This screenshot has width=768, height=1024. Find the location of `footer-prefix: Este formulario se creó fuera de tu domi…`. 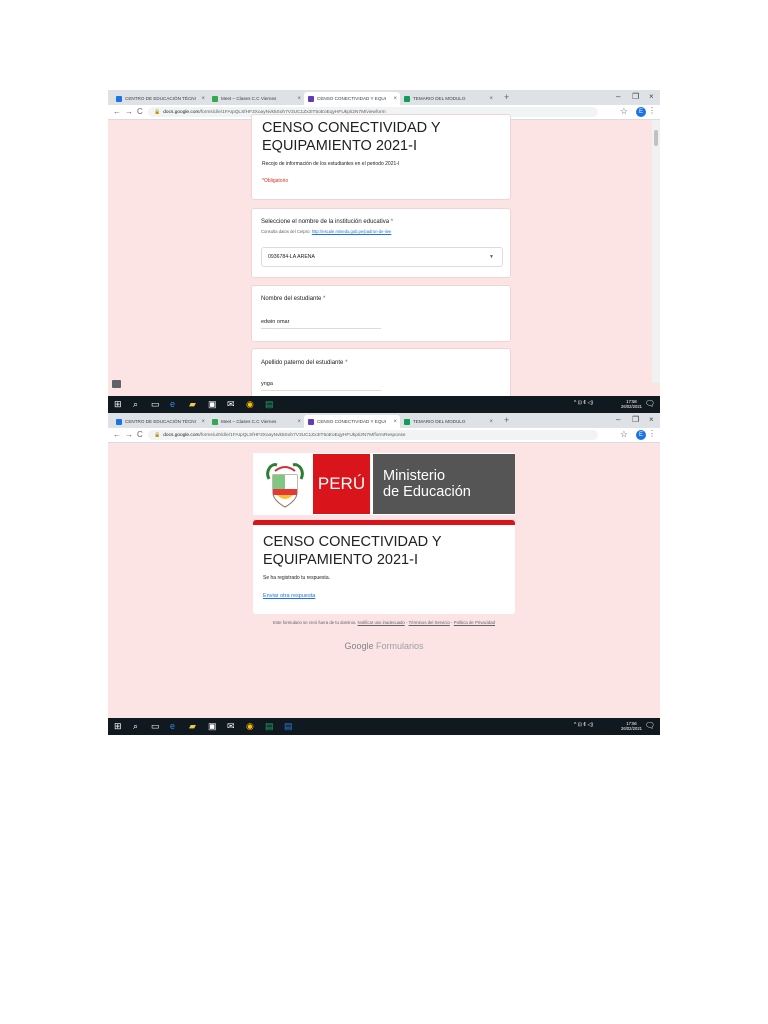

footer-prefix: Este formulario se creó fuera de tu domi… is located at coordinates (314, 622).